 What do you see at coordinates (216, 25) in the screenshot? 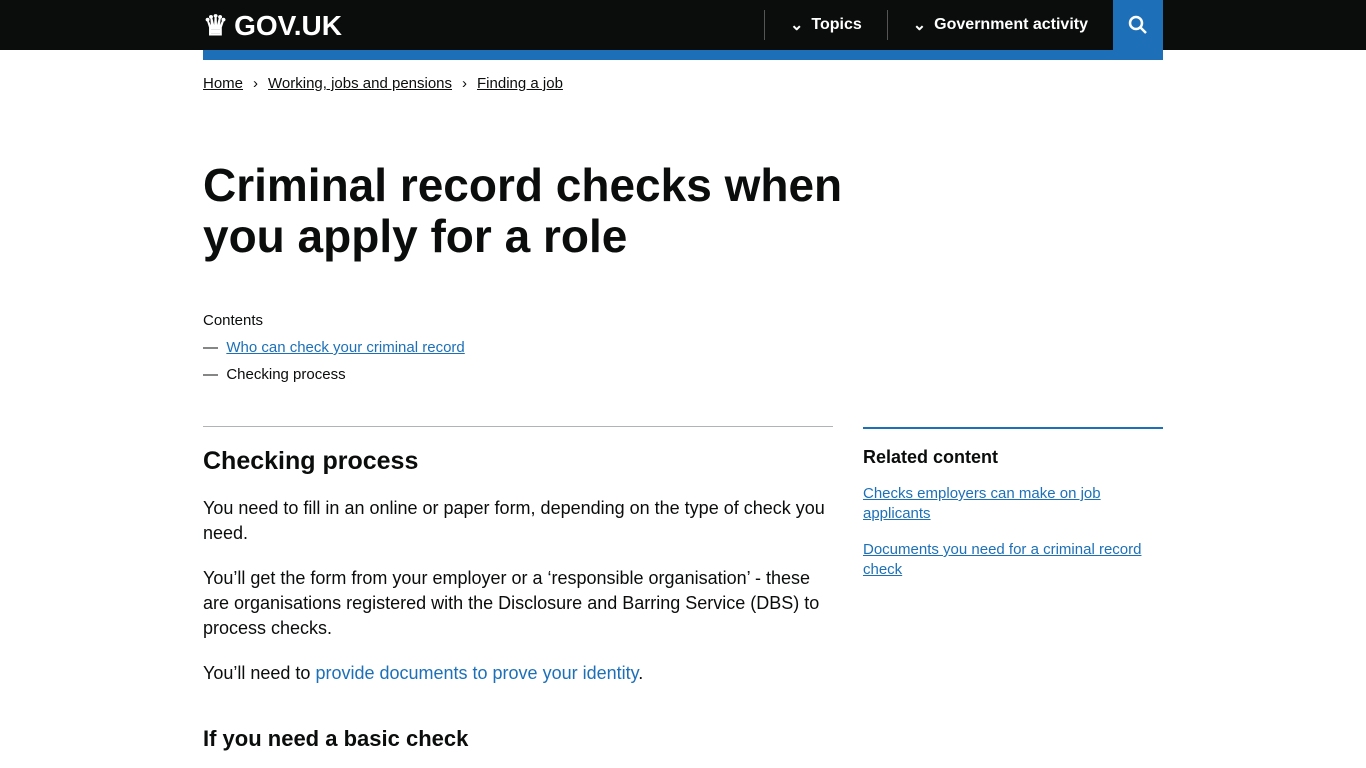
I see `crown-icon: ♛` at bounding box center [216, 25].